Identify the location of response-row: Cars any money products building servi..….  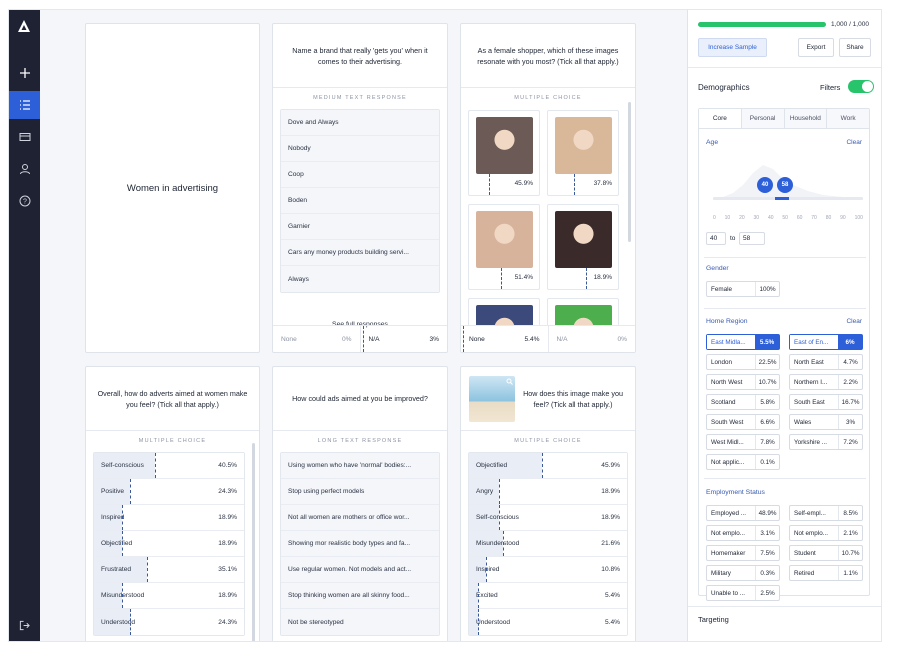
(360, 253).